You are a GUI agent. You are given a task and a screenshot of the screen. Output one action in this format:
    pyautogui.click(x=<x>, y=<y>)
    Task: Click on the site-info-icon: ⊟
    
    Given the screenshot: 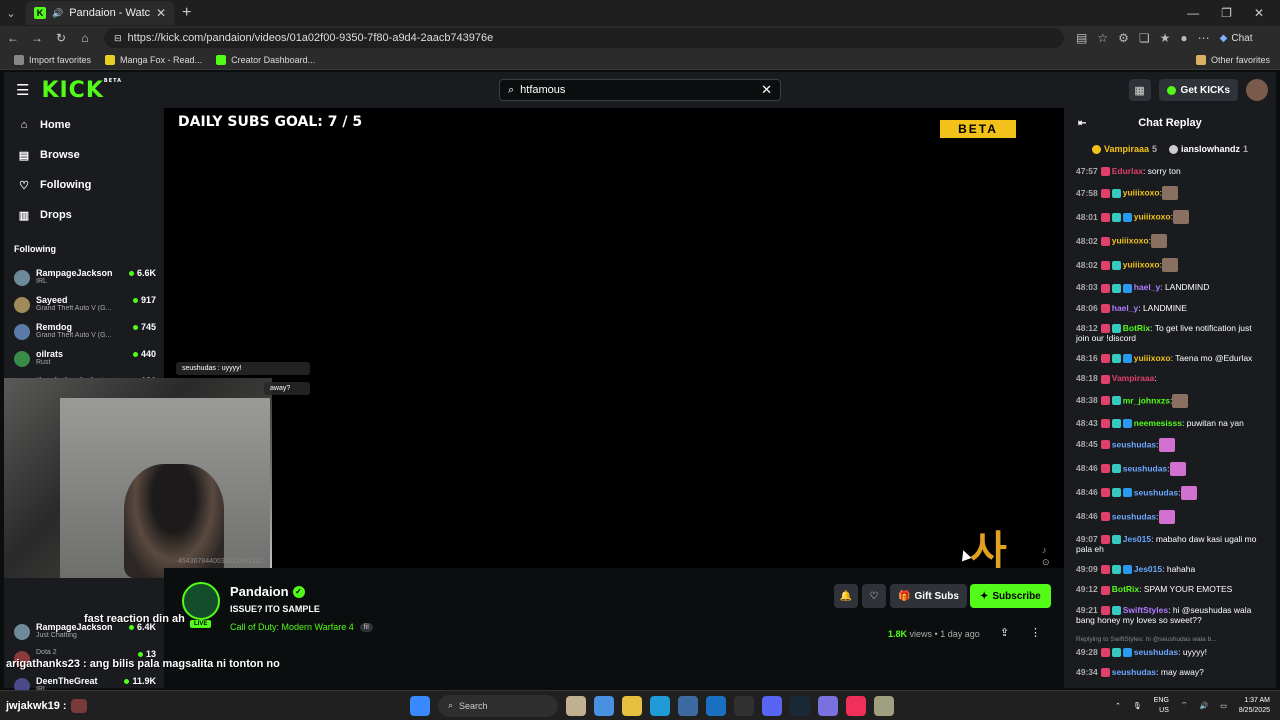 What is the action you would take?
    pyautogui.click(x=118, y=38)
    